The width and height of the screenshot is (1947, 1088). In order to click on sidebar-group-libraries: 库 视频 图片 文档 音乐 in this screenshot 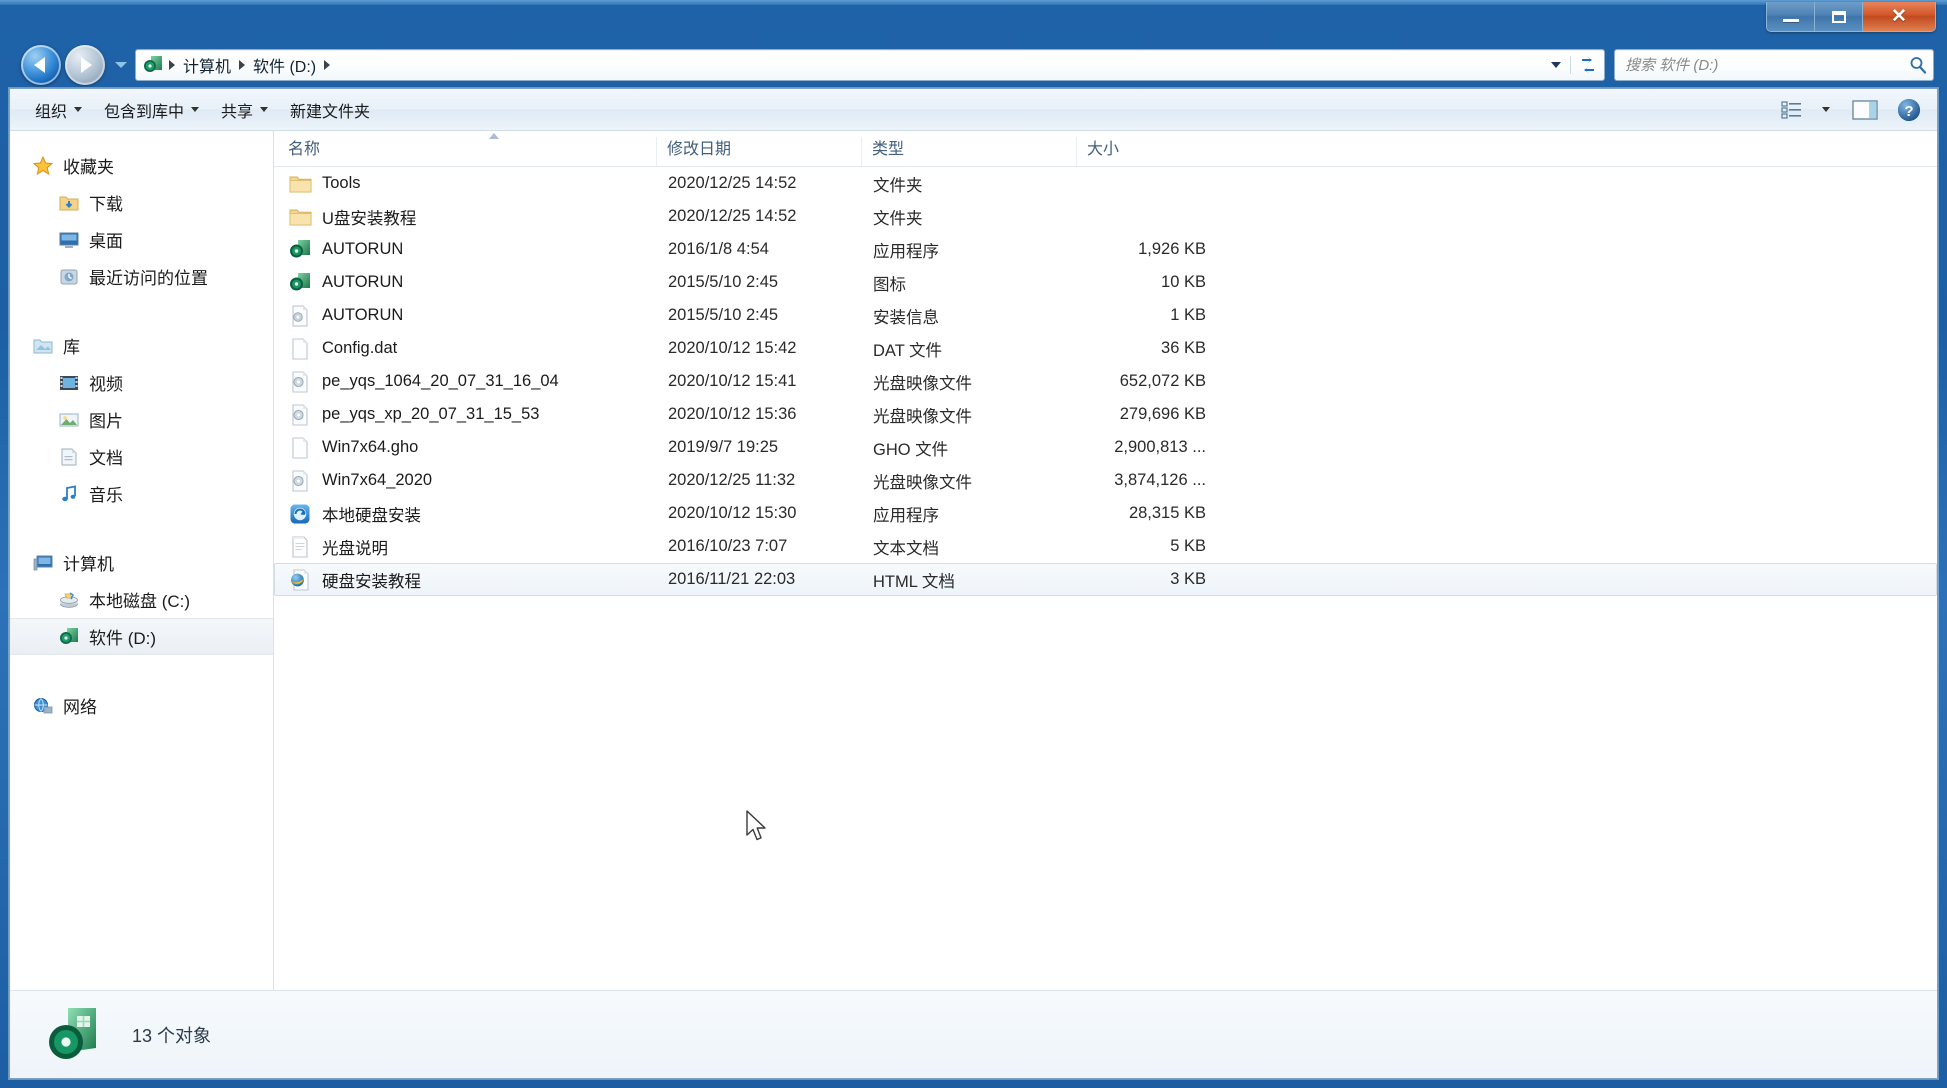, I will do `click(141, 419)`.